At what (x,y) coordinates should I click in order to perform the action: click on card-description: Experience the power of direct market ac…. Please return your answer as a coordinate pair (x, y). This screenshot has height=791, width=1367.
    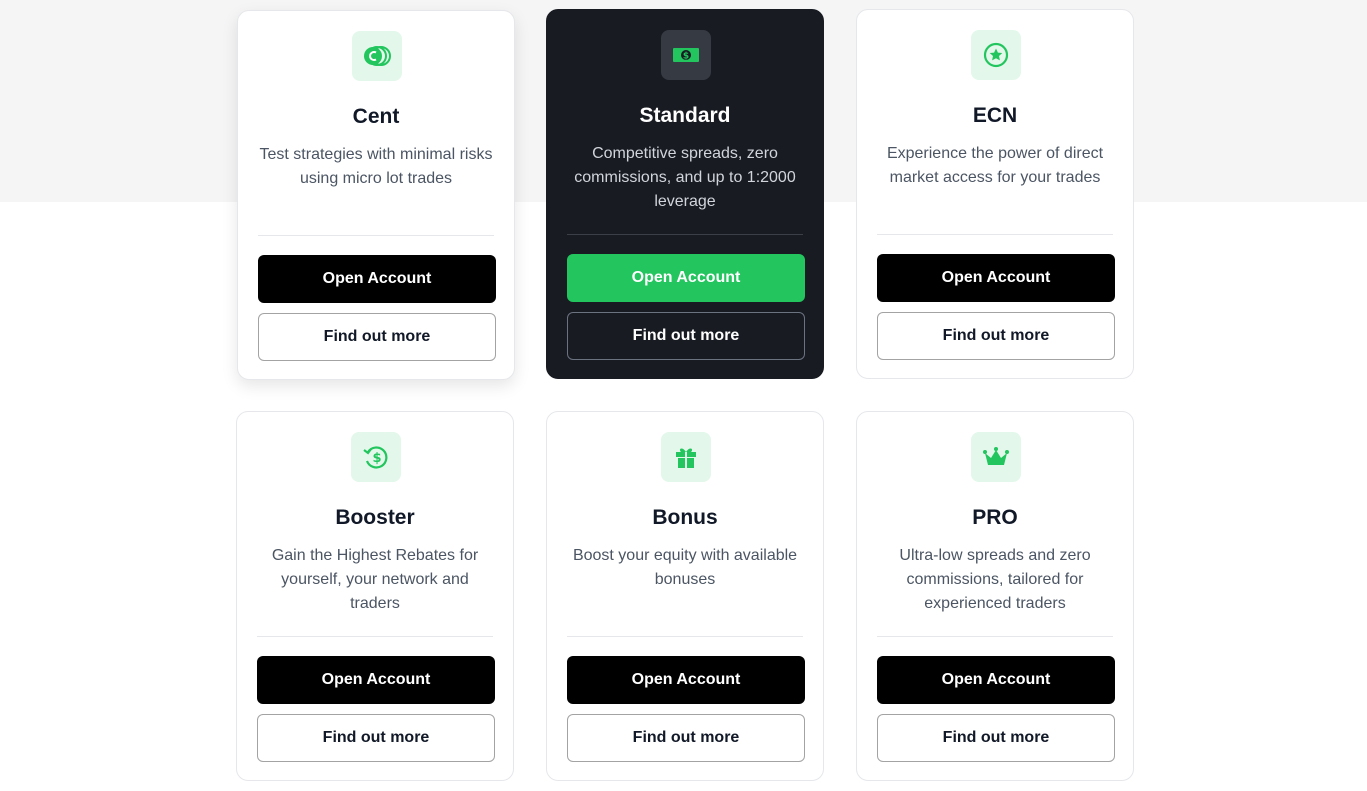
    Looking at the image, I should click on (995, 165).